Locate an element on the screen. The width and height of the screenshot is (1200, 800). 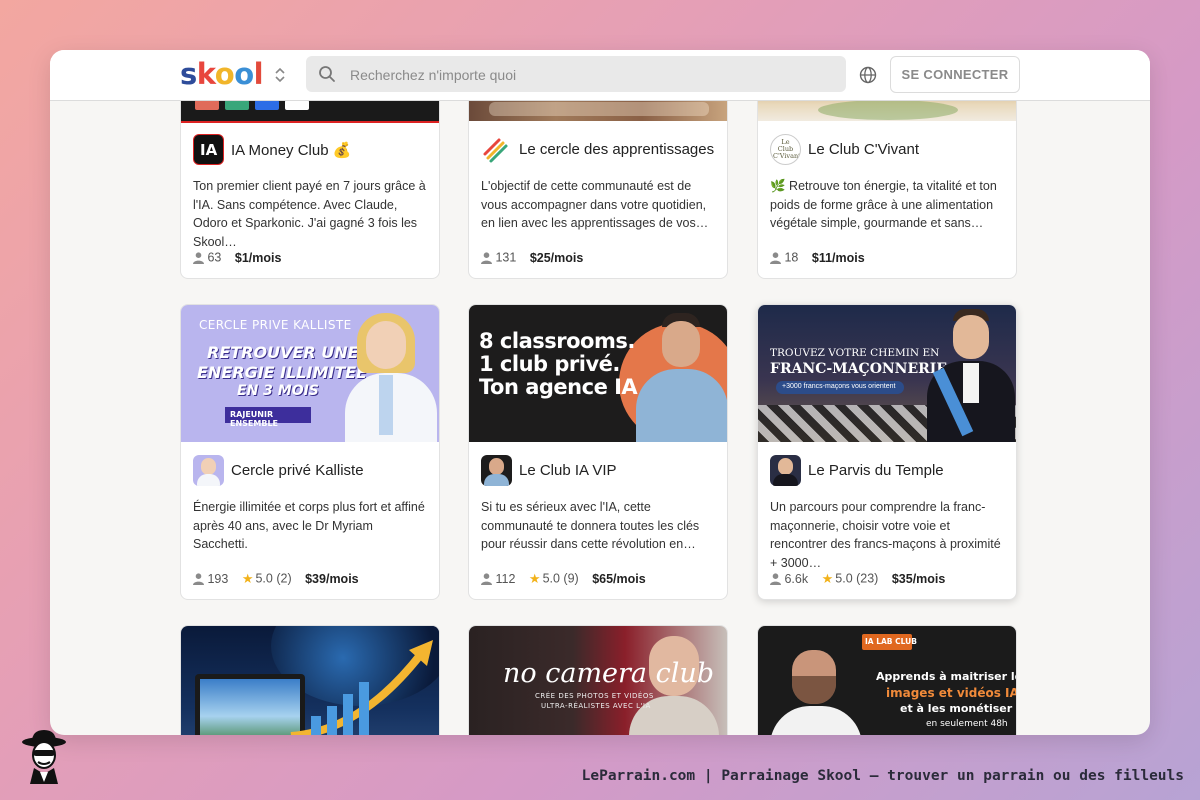
banner-pill: +3000 francs-maçons vous orientent is located at coordinates (840, 387).